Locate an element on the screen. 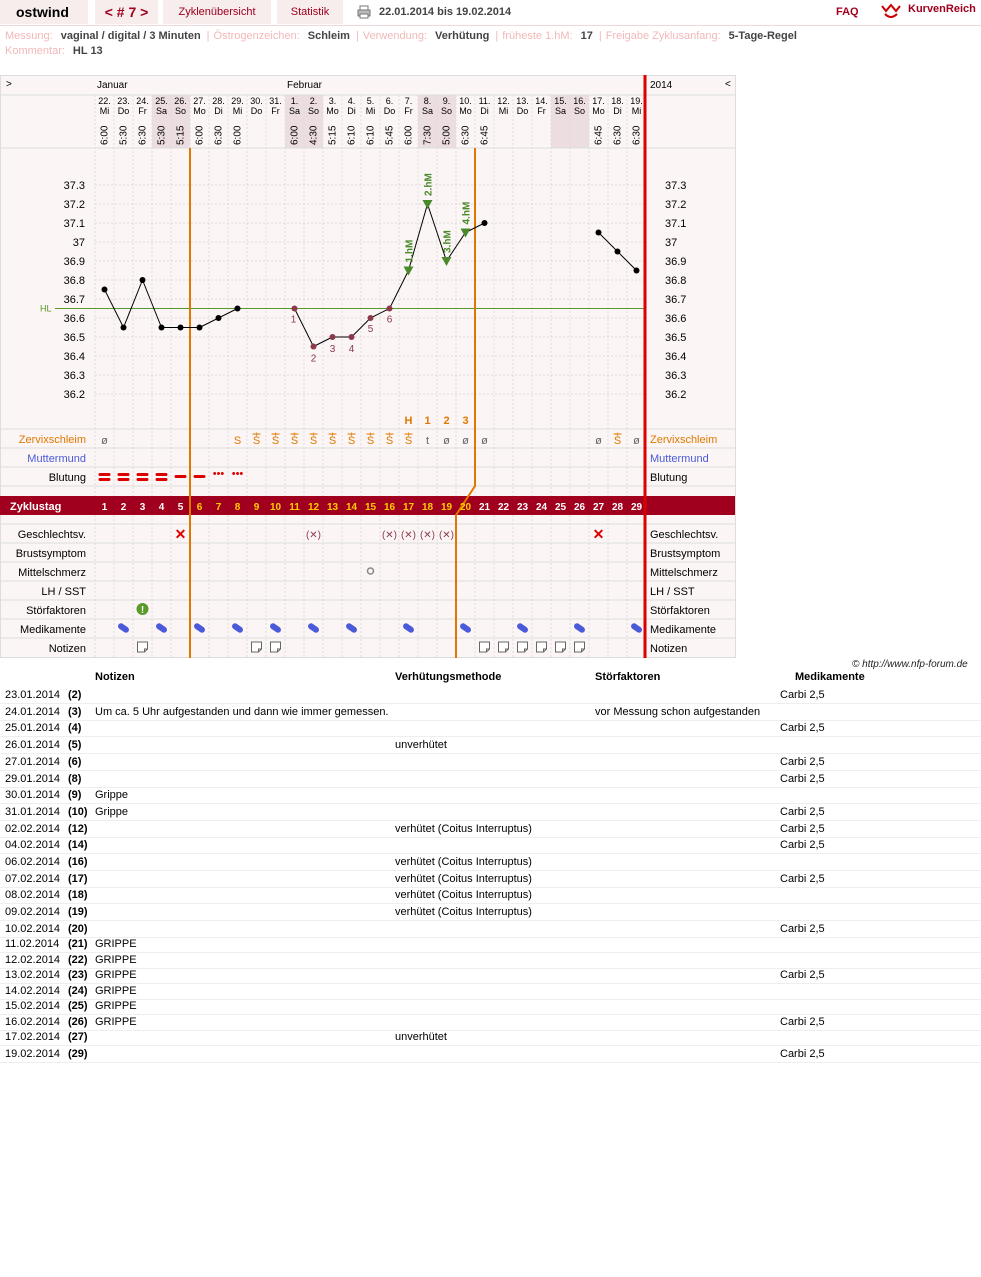  messung-label: Messung: is located at coordinates (29, 36).